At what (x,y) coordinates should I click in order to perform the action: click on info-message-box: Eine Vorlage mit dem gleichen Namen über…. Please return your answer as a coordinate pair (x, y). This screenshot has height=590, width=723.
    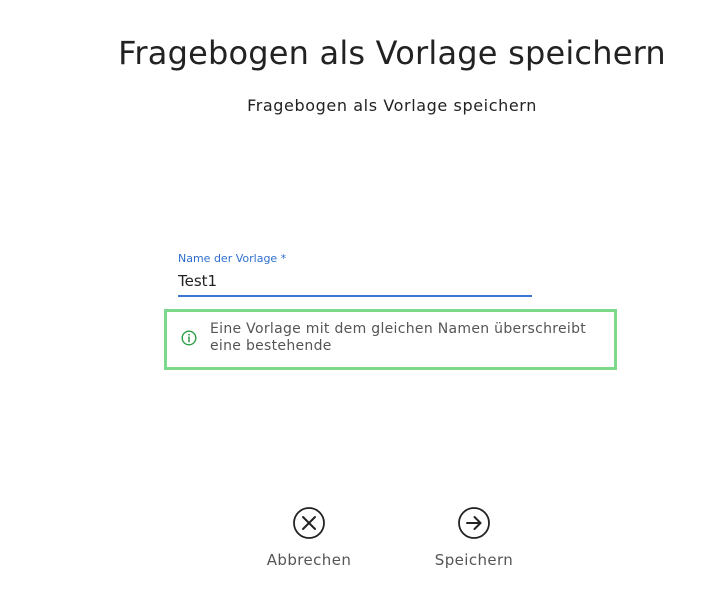
    Looking at the image, I should click on (390, 339).